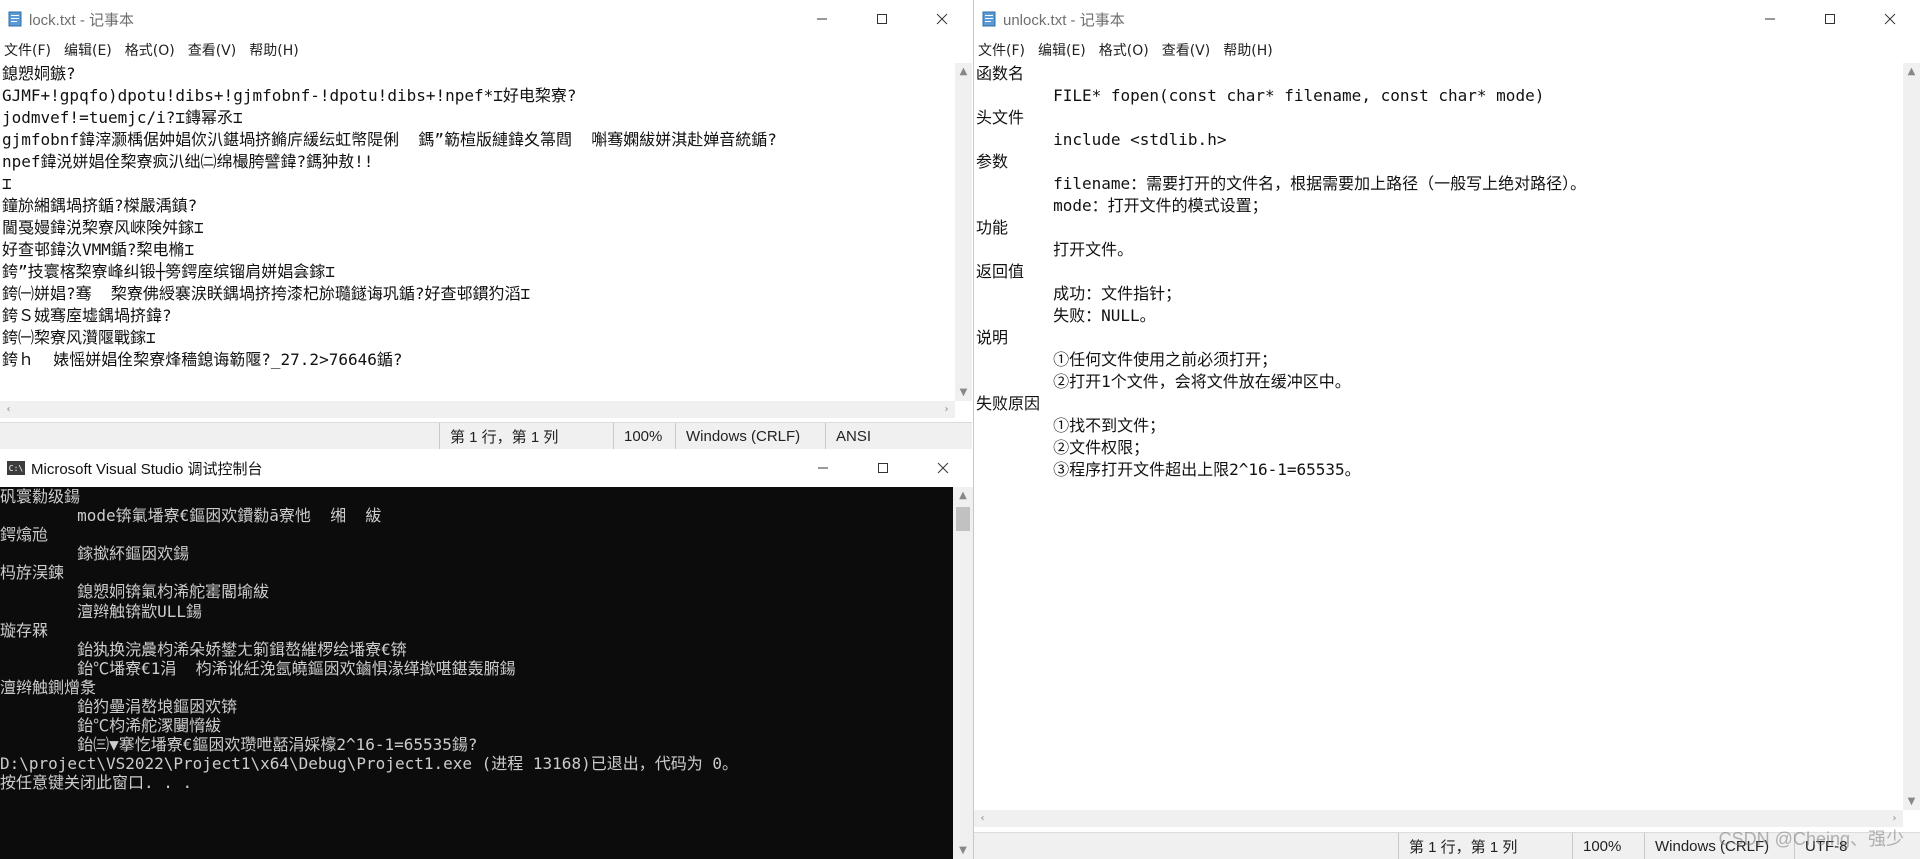 The height and width of the screenshot is (859, 1920). What do you see at coordinates (1911, 436) in the screenshot?
I see `unlock-vertical-scrollbar: ▲ ▼` at bounding box center [1911, 436].